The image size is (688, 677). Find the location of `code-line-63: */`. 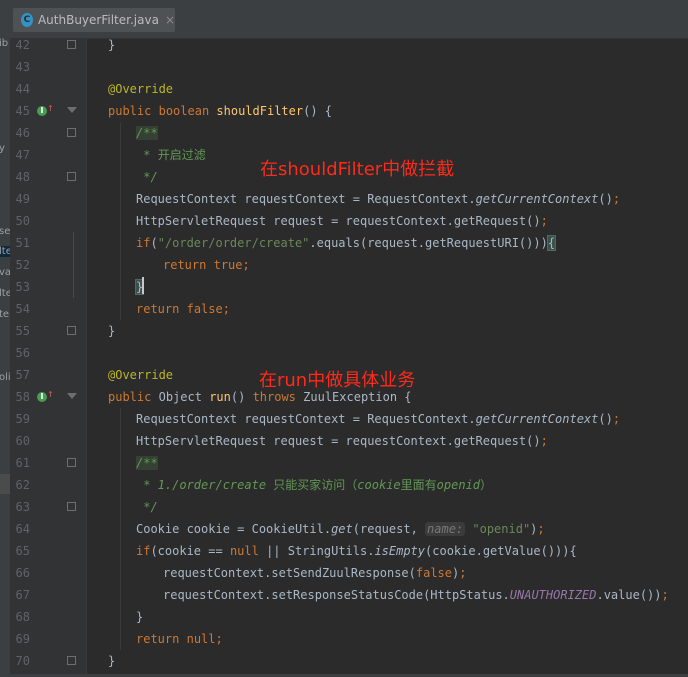

code-line-63: */ is located at coordinates (146, 507).